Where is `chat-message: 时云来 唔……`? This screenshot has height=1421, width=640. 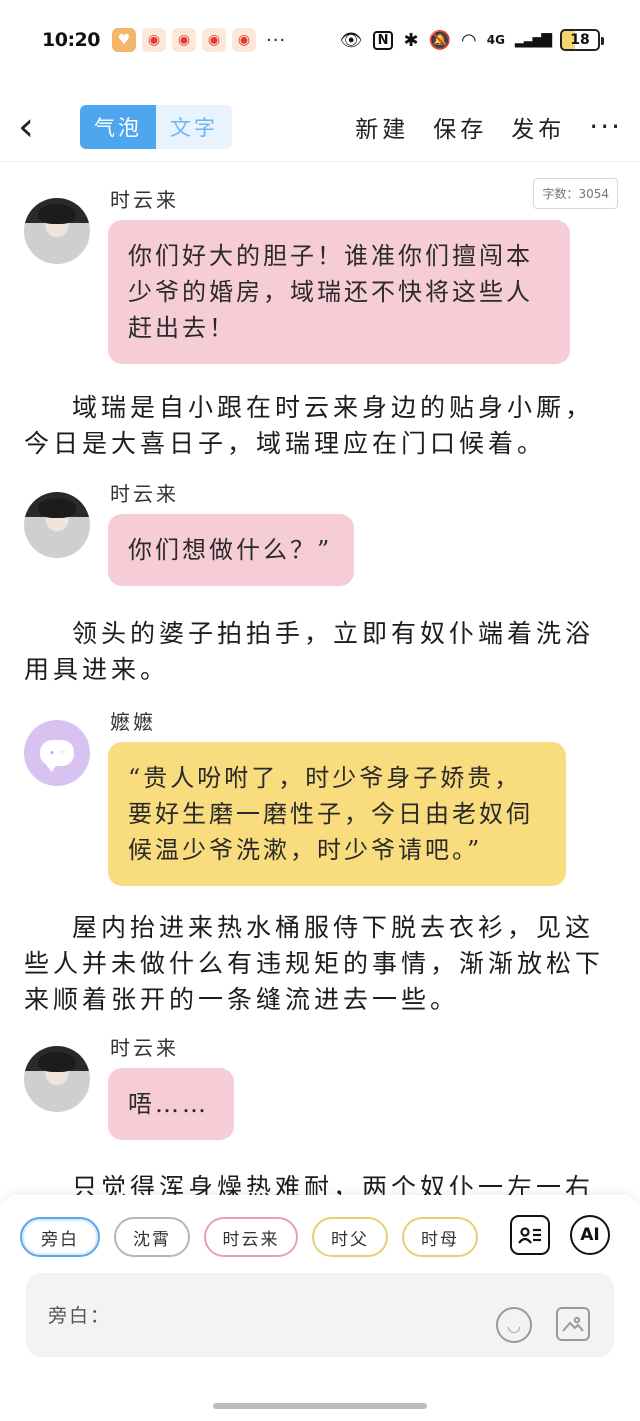
chat-message: 时云来 唔…… is located at coordinates (304, 1092).